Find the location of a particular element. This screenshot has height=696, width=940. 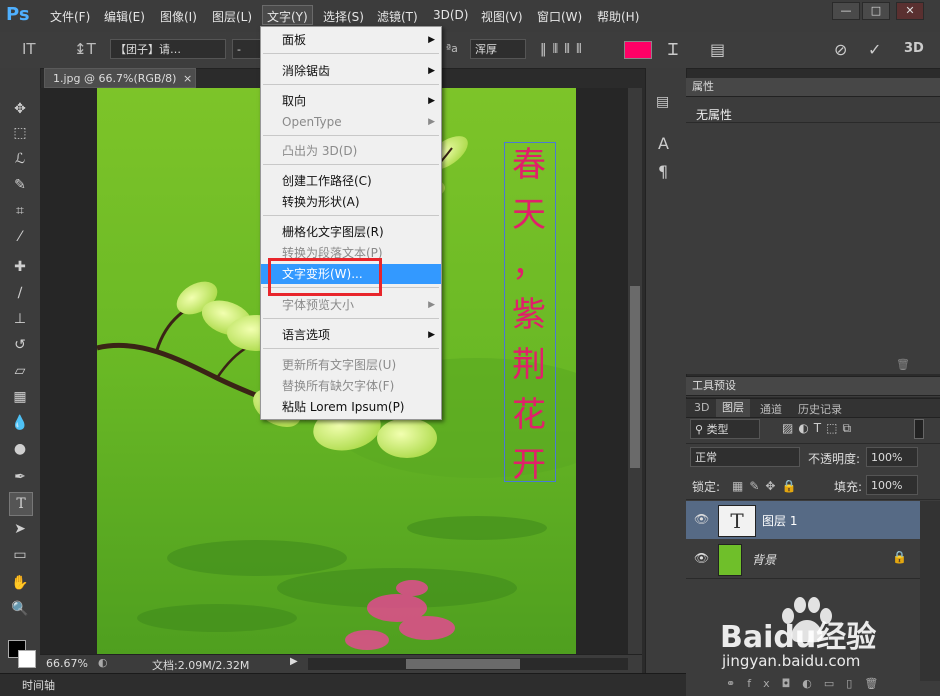

history-panel-icon: ▤ is located at coordinates (662, 102).